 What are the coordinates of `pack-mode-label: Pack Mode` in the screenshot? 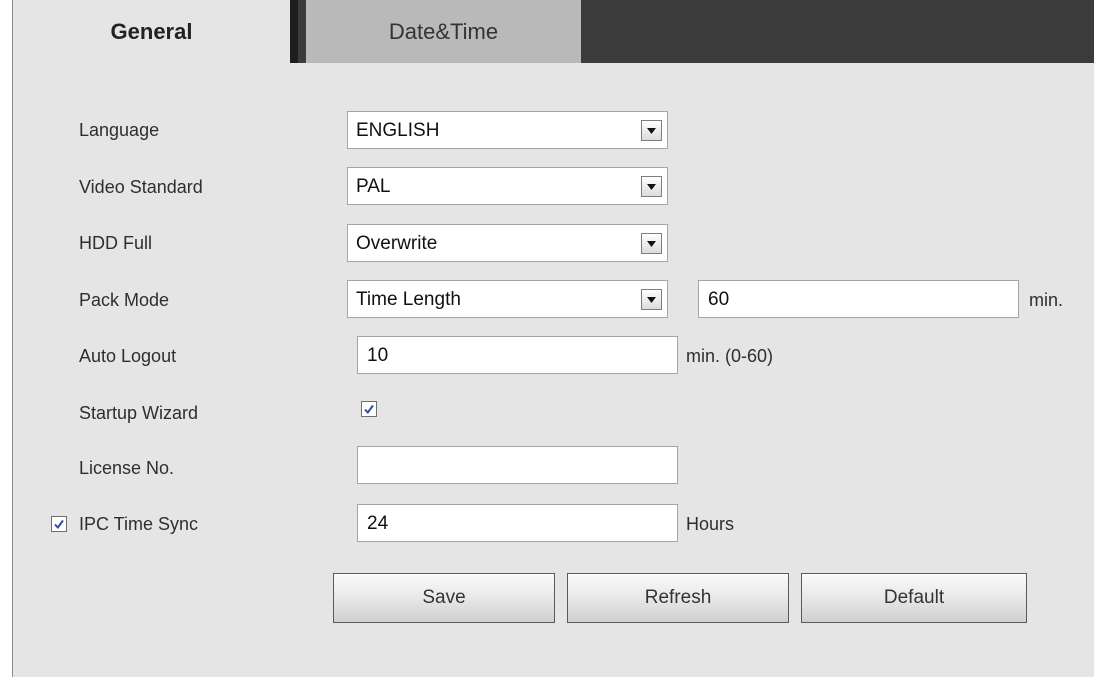 It's located at (124, 300).